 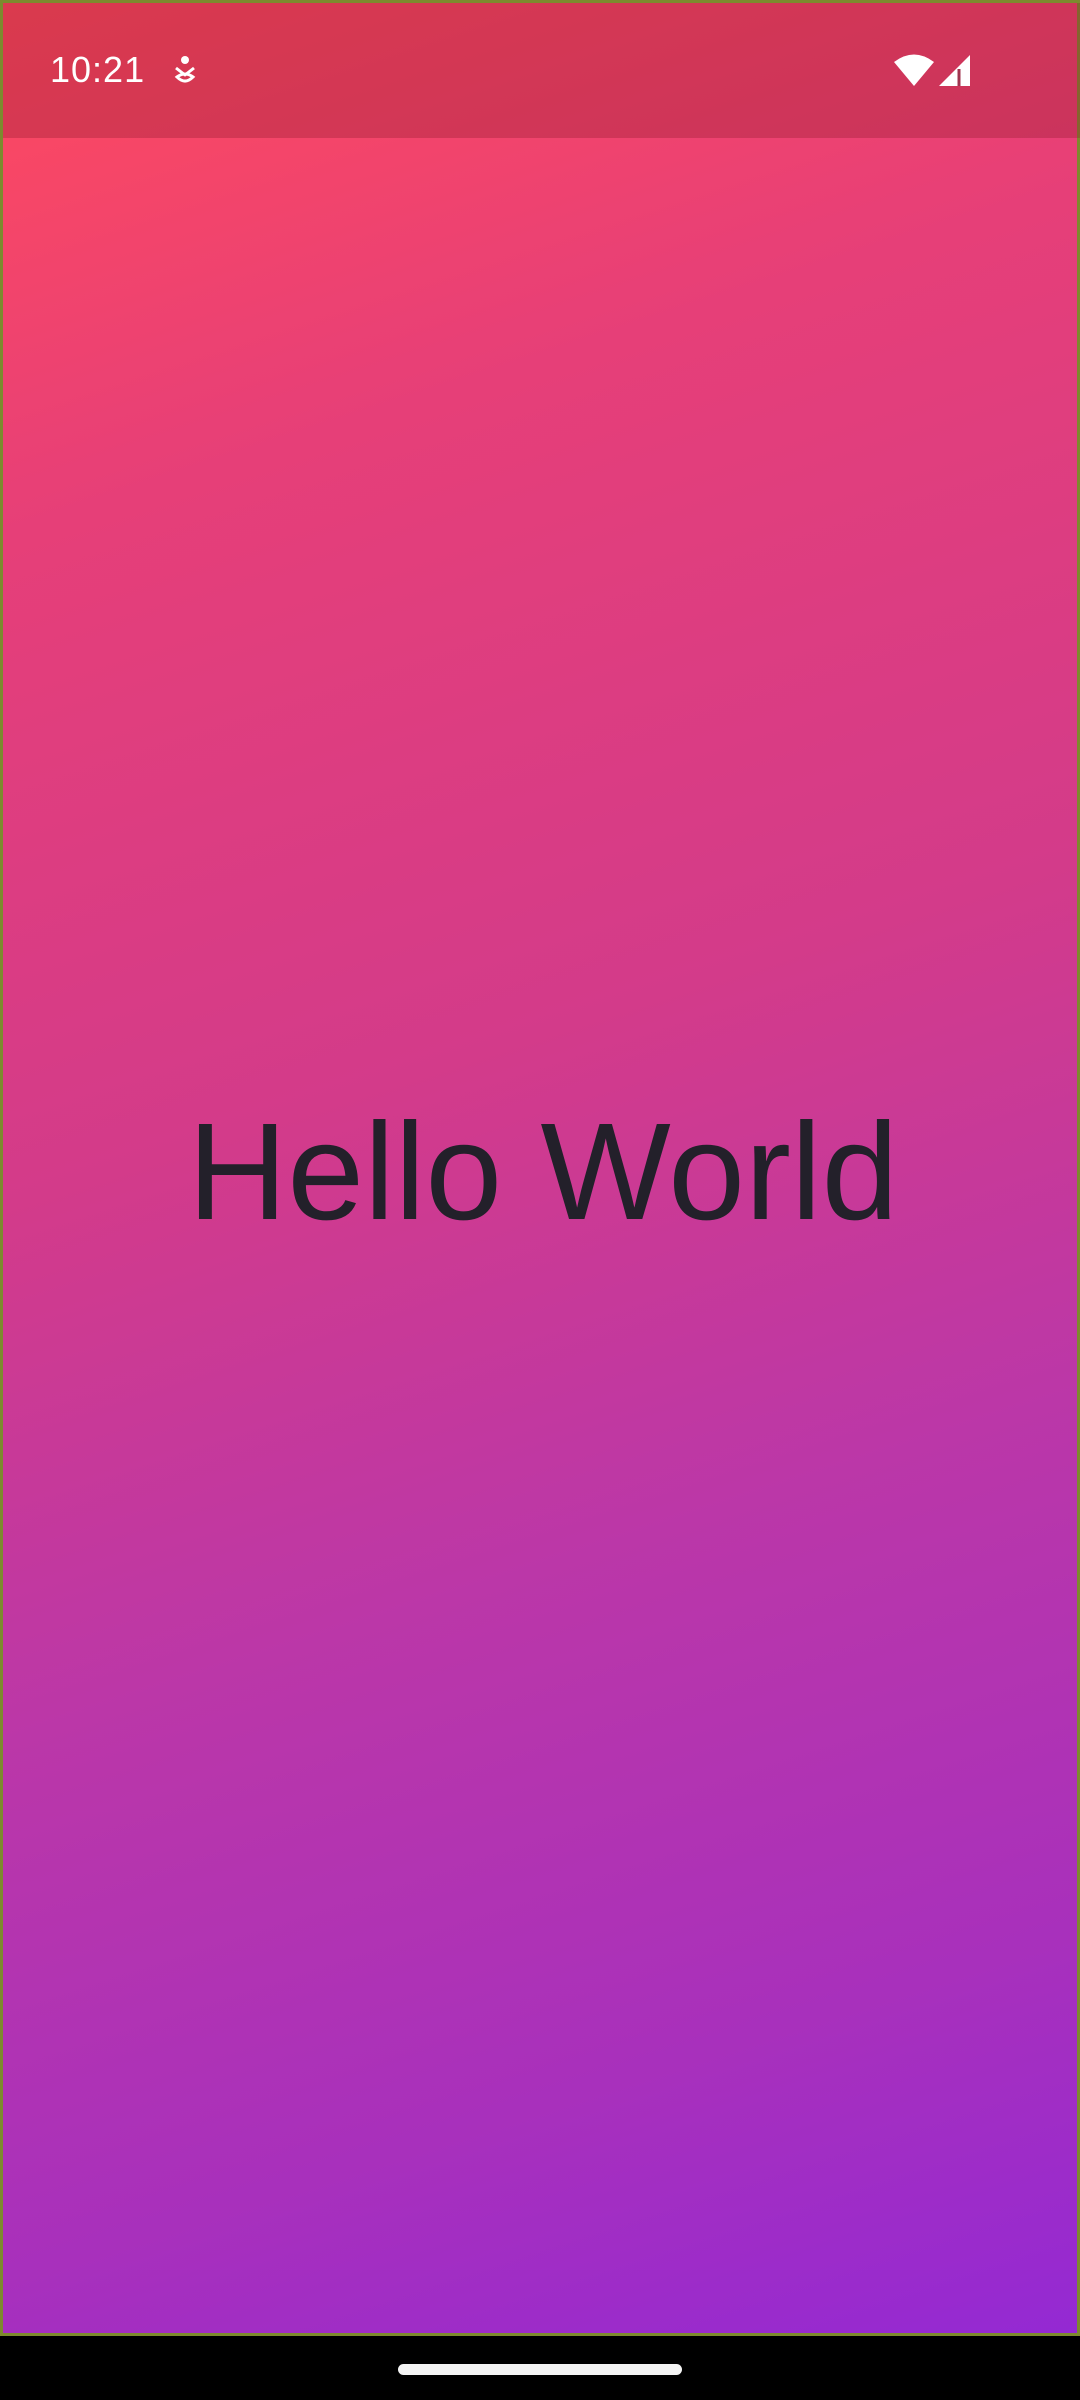 What do you see at coordinates (954, 70) in the screenshot?
I see `cell-signal-icon` at bounding box center [954, 70].